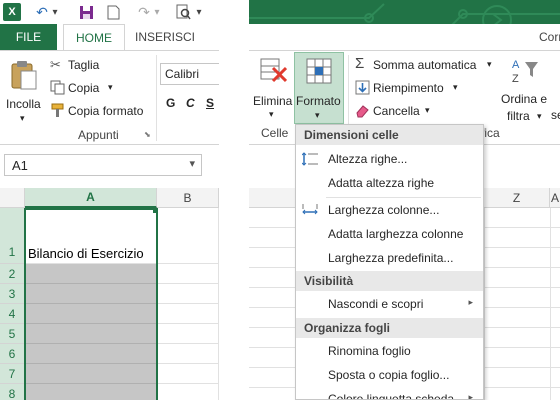 The height and width of the screenshot is (400, 560). Describe the element at coordinates (91, 334) in the screenshot. I see `cell-a5` at that location.